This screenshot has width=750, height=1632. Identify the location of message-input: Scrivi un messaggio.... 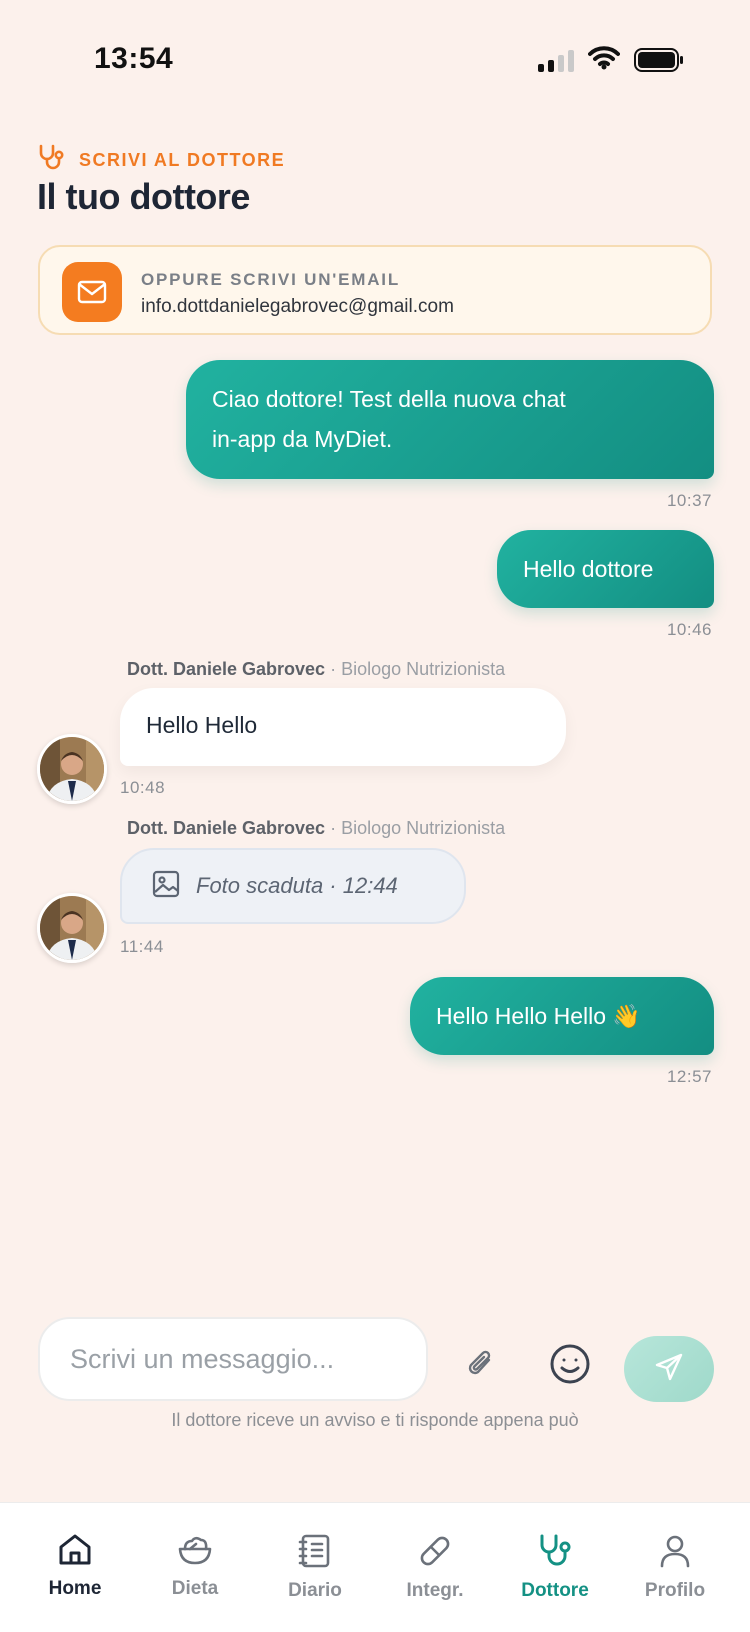
(233, 1359).